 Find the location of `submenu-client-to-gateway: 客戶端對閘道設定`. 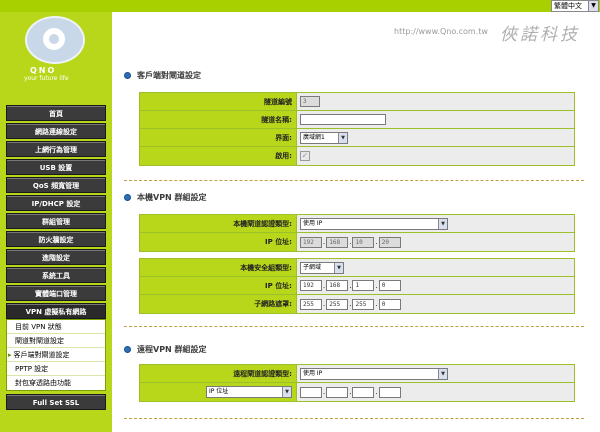

submenu-client-to-gateway: 客戶端對閘道設定 is located at coordinates (56, 355).